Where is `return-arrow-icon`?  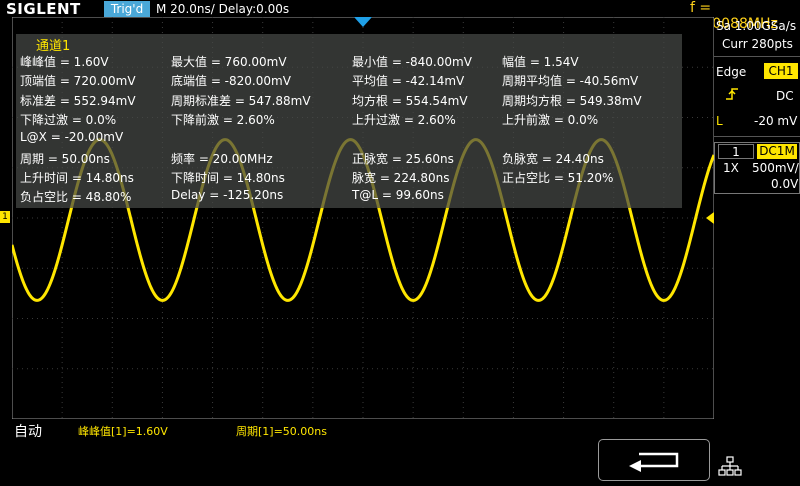 return-arrow-icon is located at coordinates (654, 462).